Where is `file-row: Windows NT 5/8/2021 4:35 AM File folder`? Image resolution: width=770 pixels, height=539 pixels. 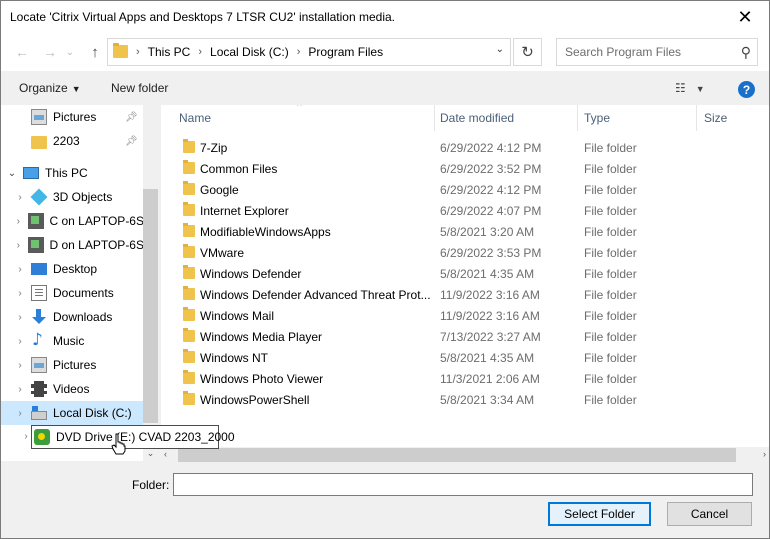
file-row: Windows NT 5/8/2021 4:35 AM File folder is located at coordinates (465, 357).